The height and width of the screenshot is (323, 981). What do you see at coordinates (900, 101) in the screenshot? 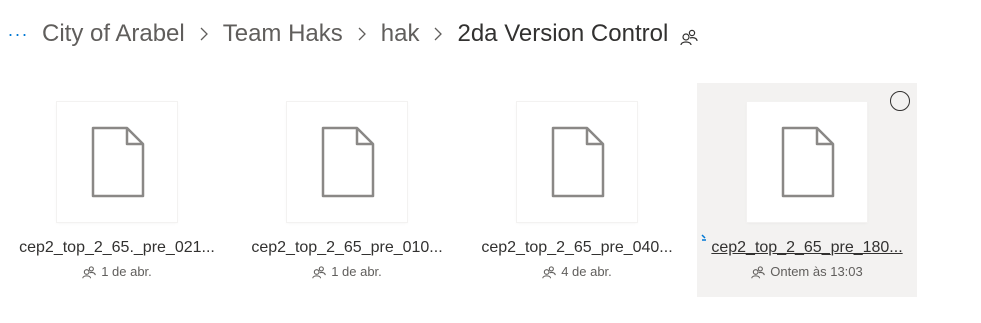
I see `select-checkbox` at bounding box center [900, 101].